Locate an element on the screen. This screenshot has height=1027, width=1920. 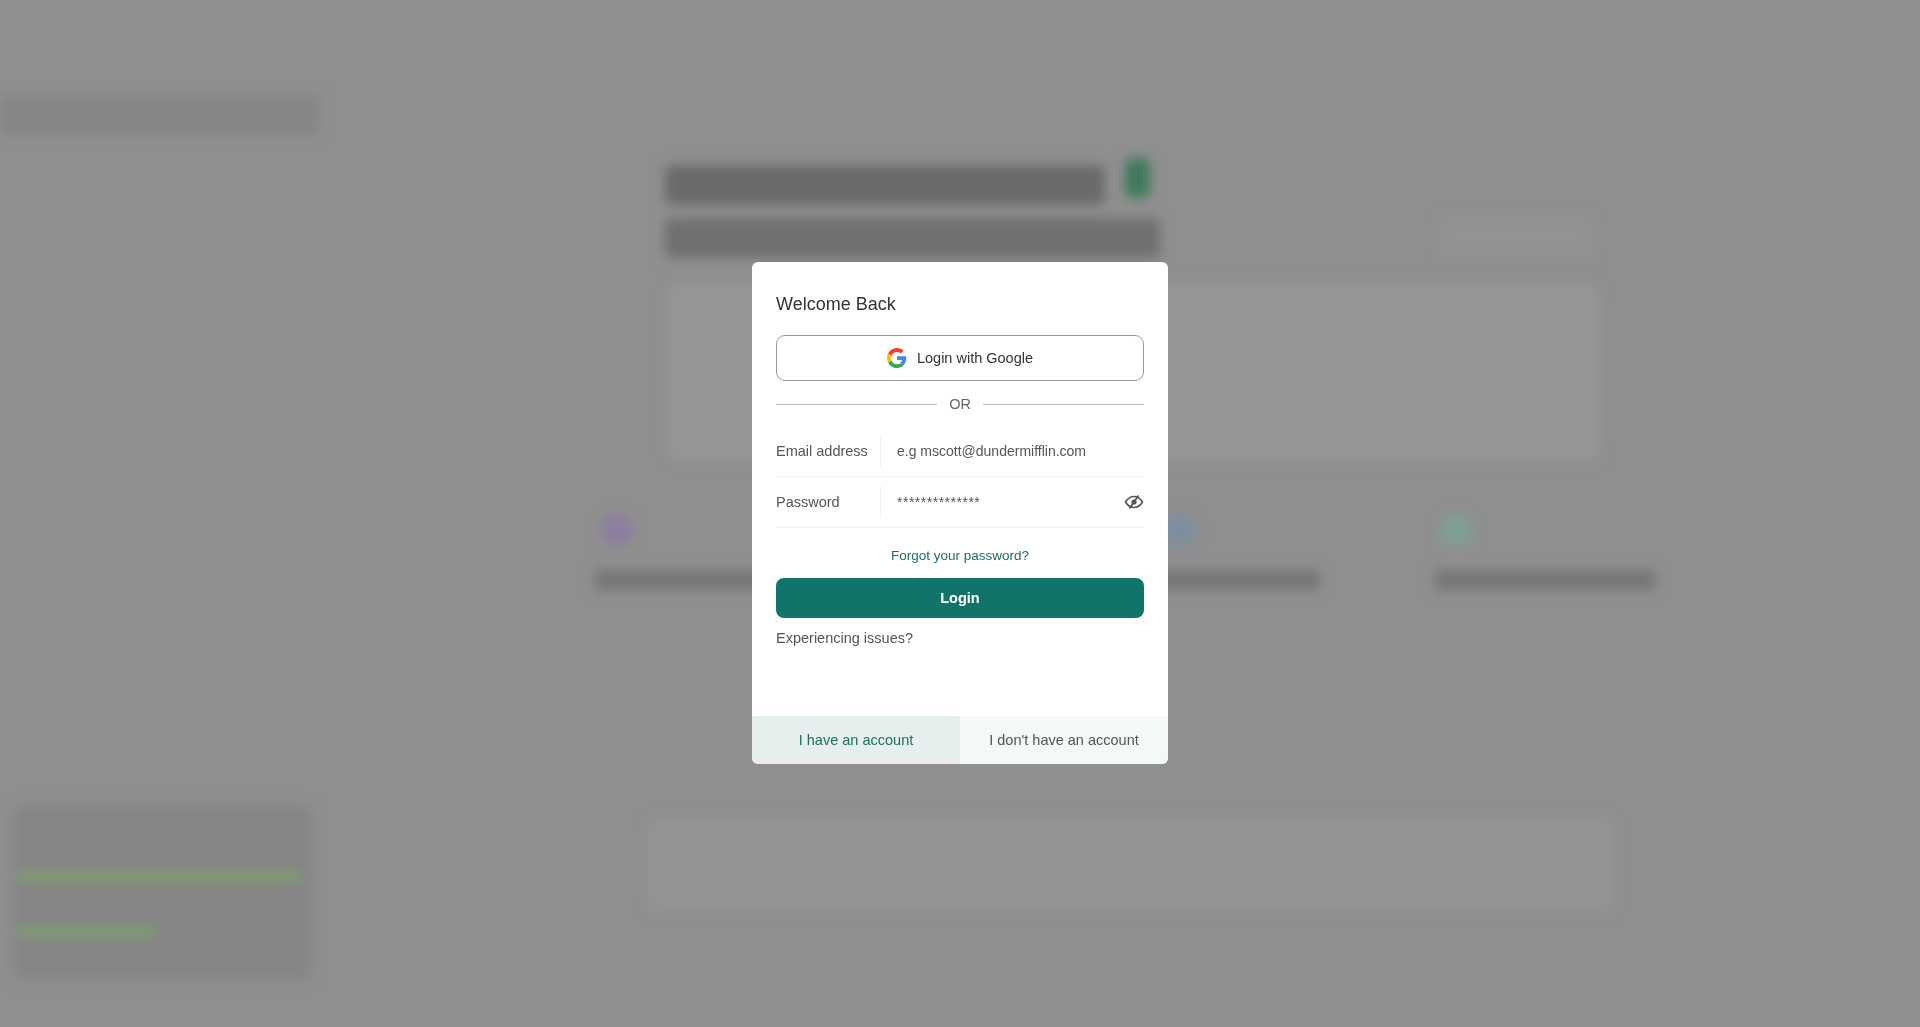
login-button: Login is located at coordinates (960, 598).